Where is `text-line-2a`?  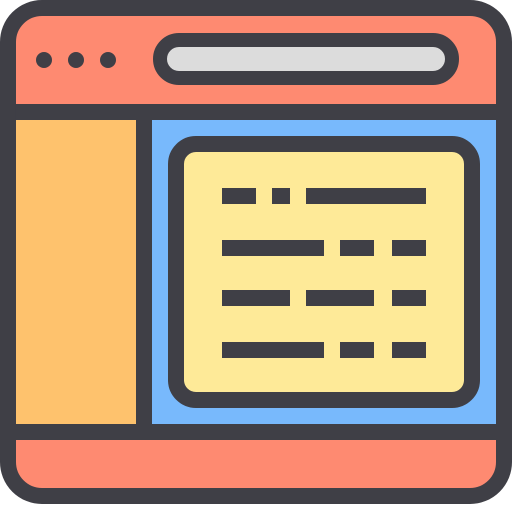 text-line-2a is located at coordinates (273, 248).